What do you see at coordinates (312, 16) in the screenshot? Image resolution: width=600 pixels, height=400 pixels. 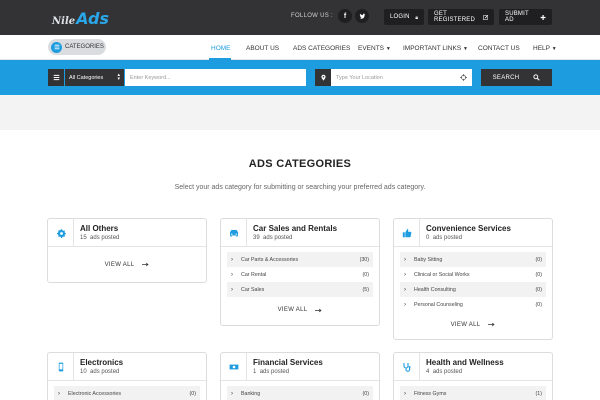 I see `follow-us-label: FOLLOW US :` at bounding box center [312, 16].